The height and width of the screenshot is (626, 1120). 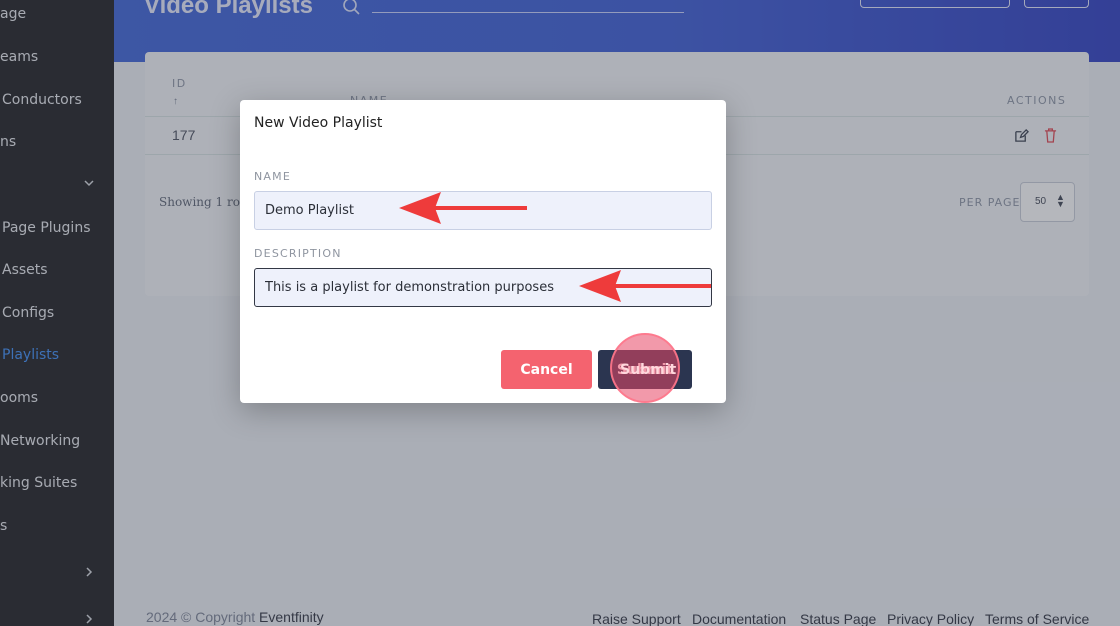 I want to click on description-input, so click(x=483, y=287).